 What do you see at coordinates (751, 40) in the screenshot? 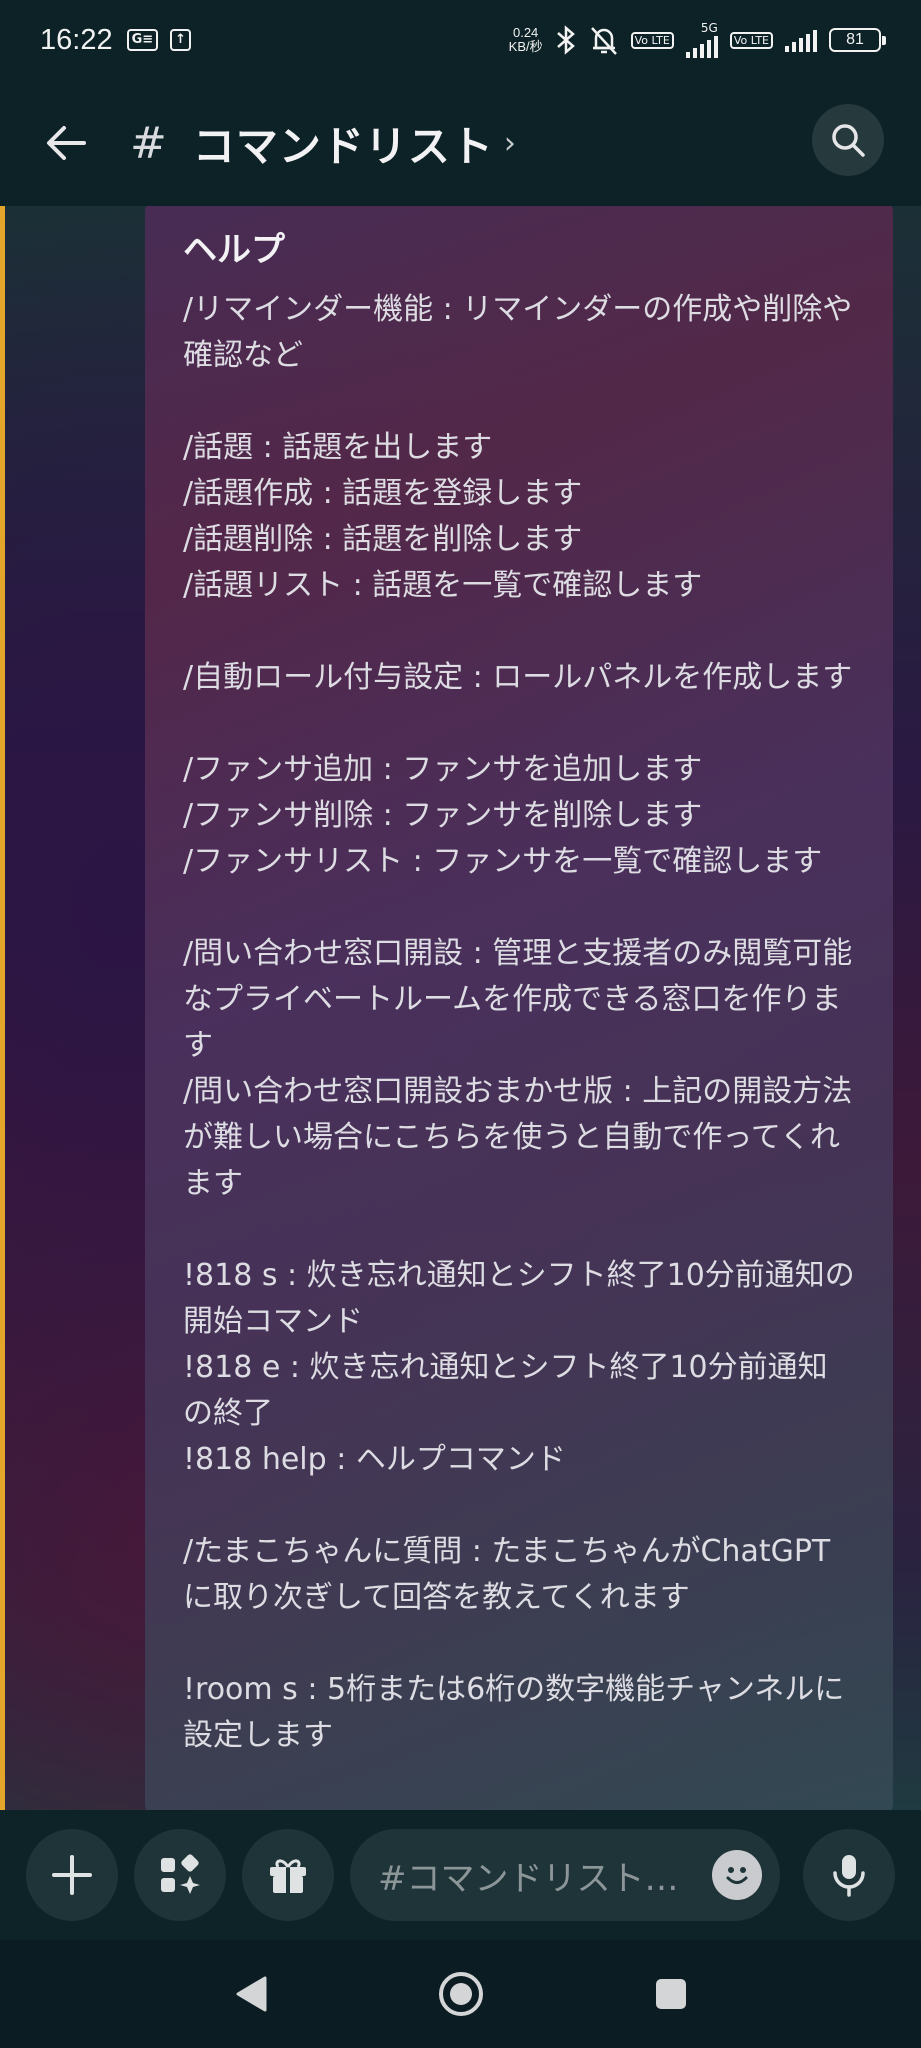
I see `volte-icon-2: Vo LTE` at bounding box center [751, 40].